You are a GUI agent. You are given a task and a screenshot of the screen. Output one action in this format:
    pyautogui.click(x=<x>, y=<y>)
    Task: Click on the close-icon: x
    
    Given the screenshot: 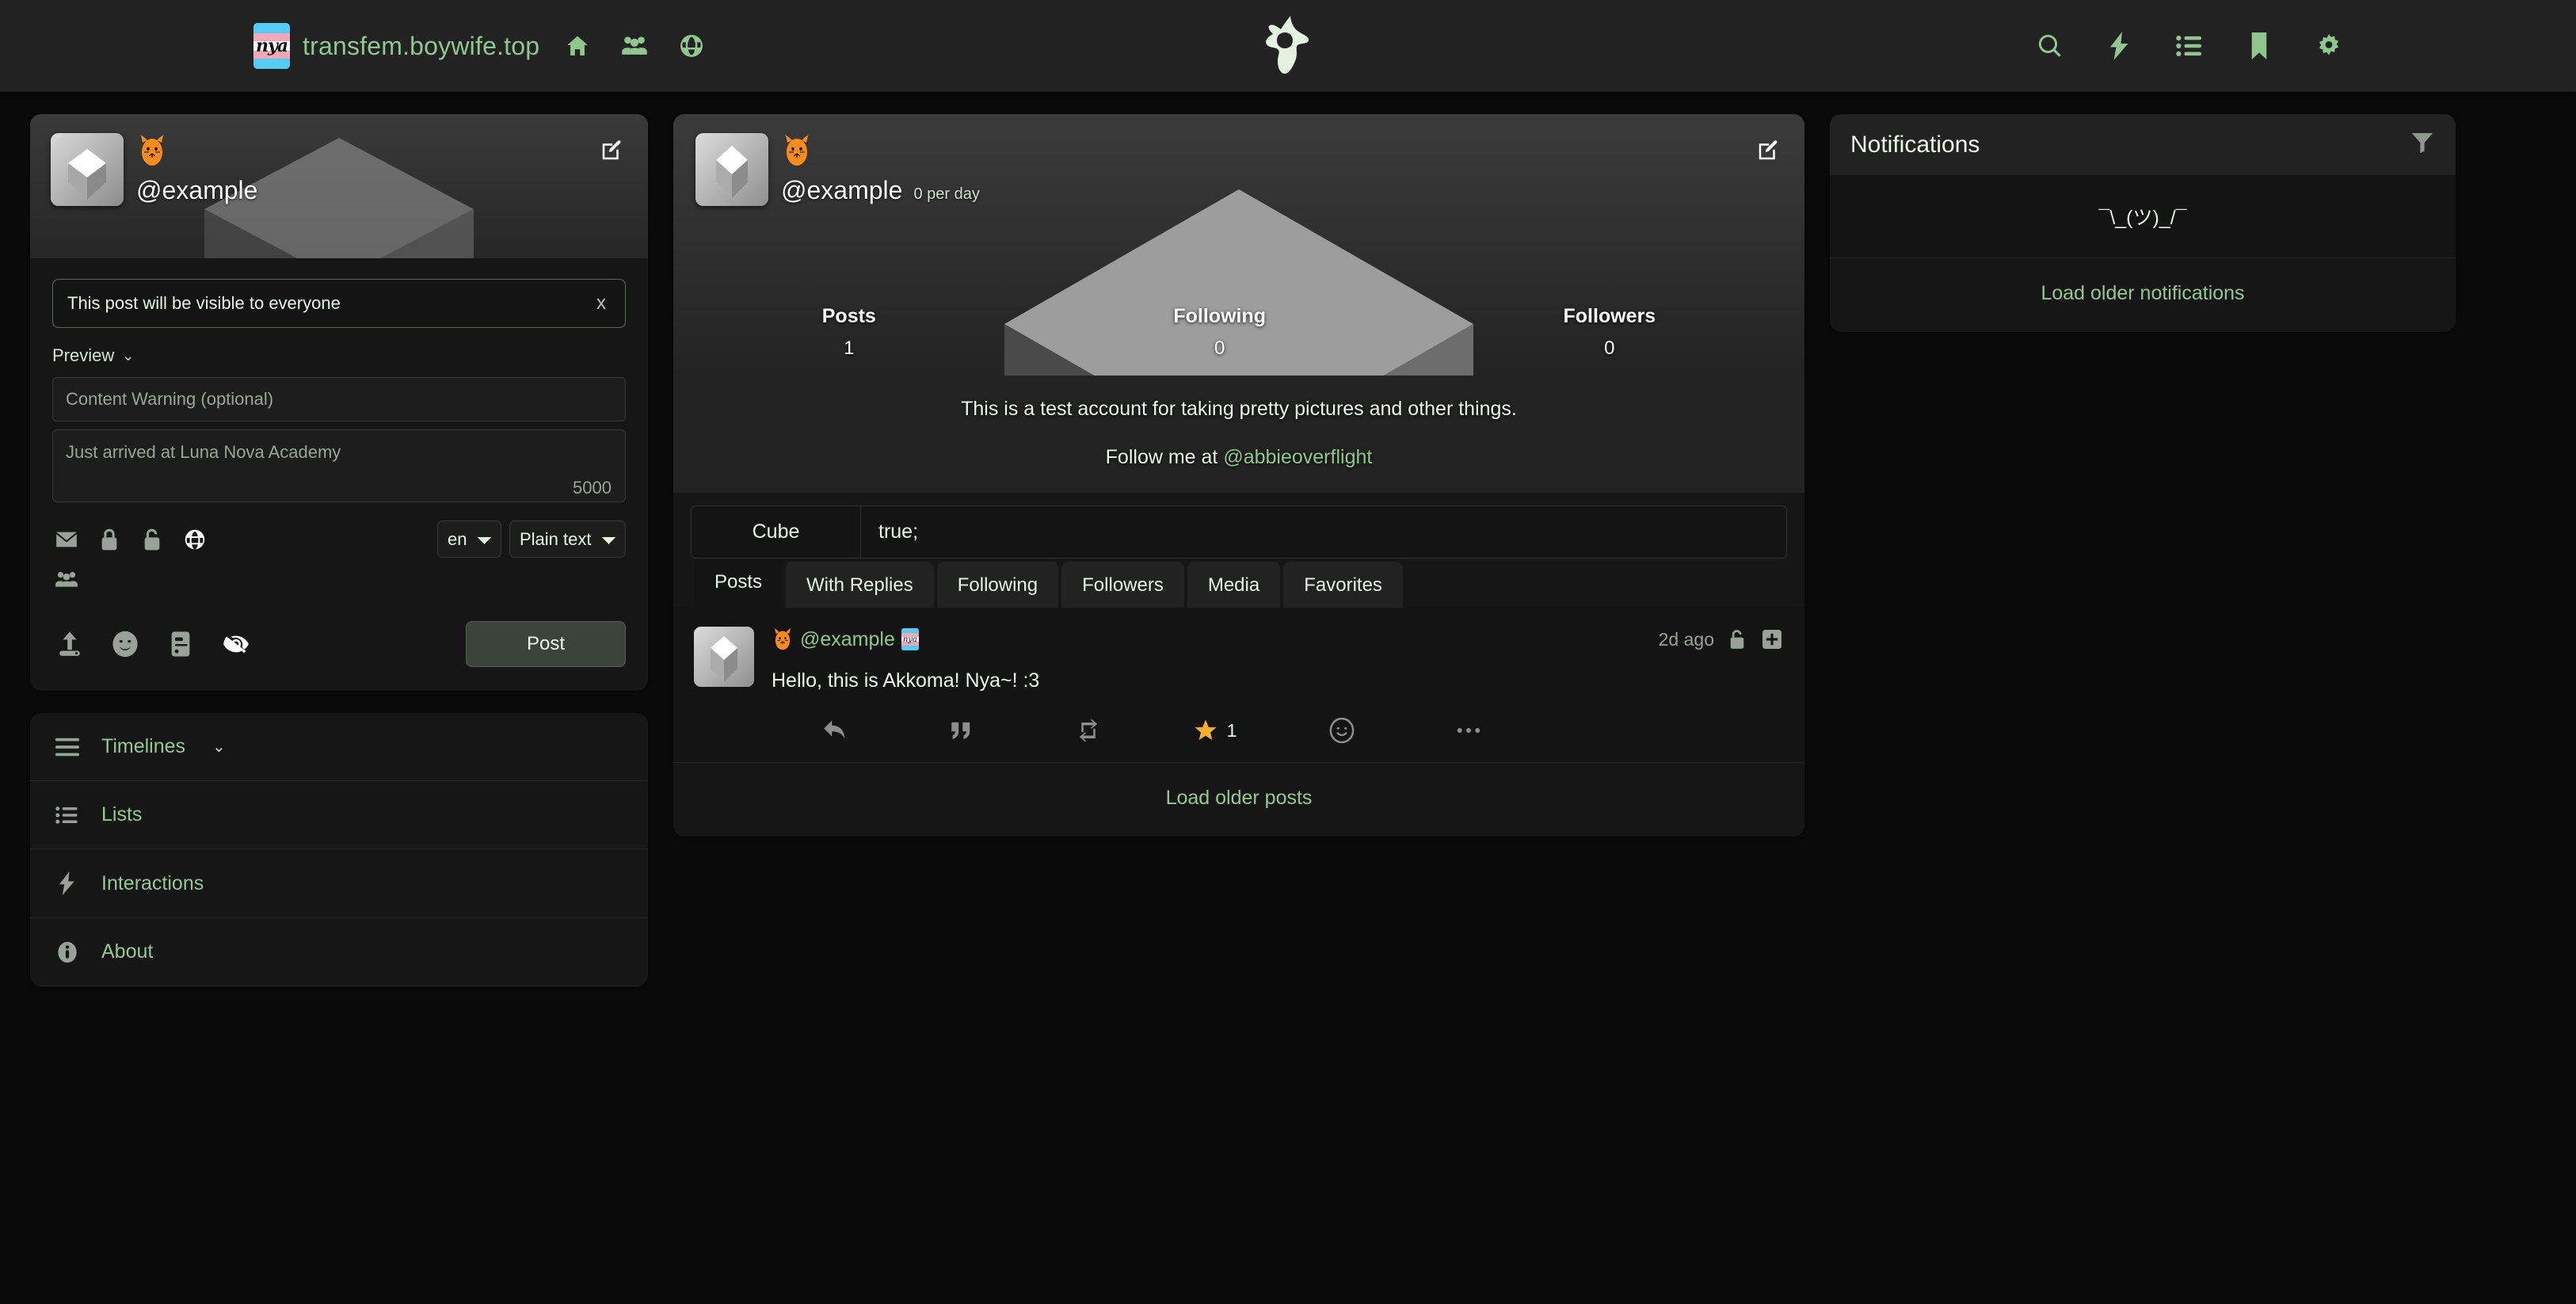 What is the action you would take?
    pyautogui.click(x=602, y=303)
    